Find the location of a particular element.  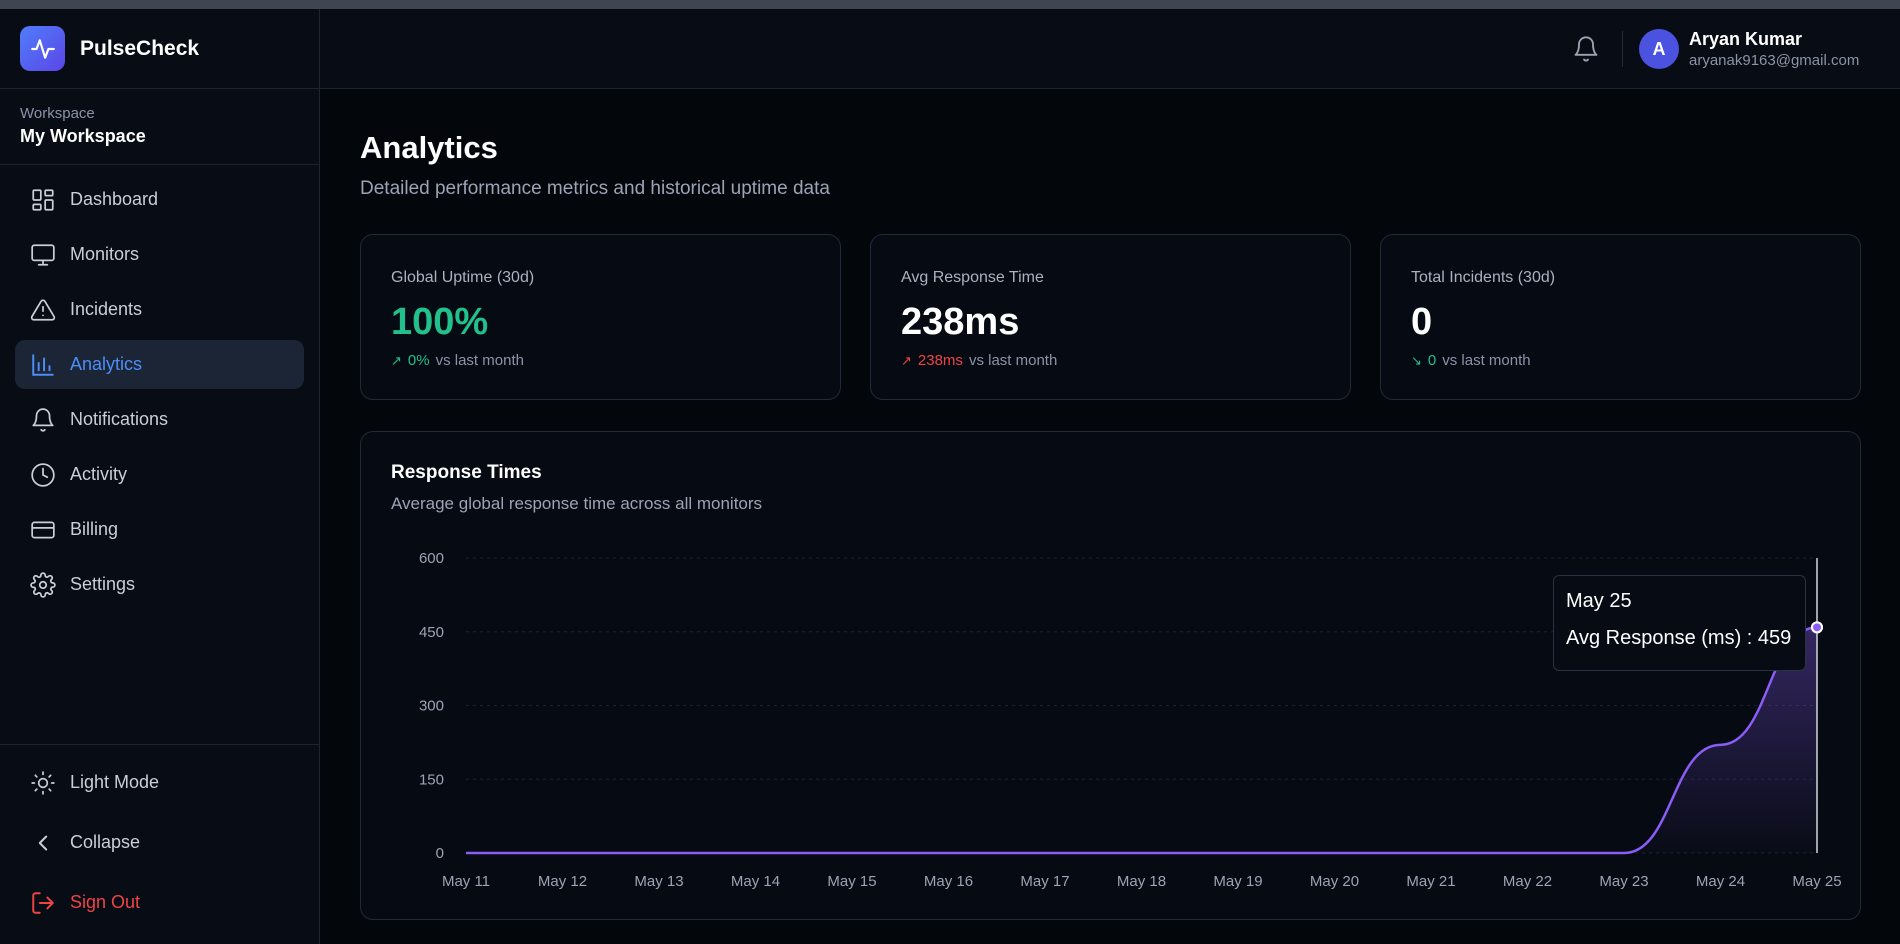

pulse-logo-icon is located at coordinates (42, 48).